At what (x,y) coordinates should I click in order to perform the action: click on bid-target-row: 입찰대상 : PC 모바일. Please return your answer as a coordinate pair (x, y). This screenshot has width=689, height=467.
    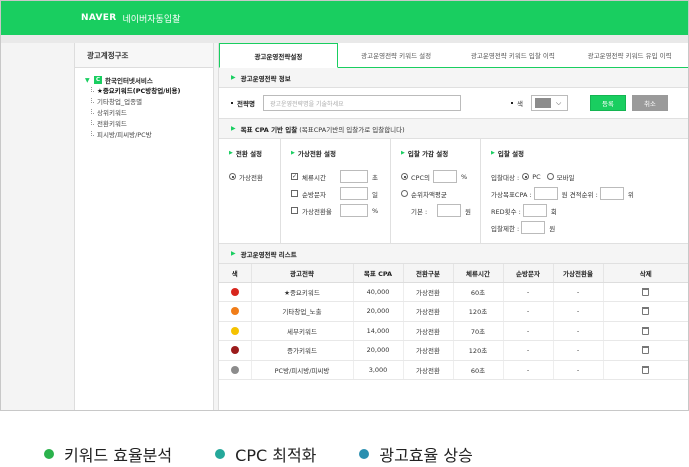
    Looking at the image, I should click on (589, 176).